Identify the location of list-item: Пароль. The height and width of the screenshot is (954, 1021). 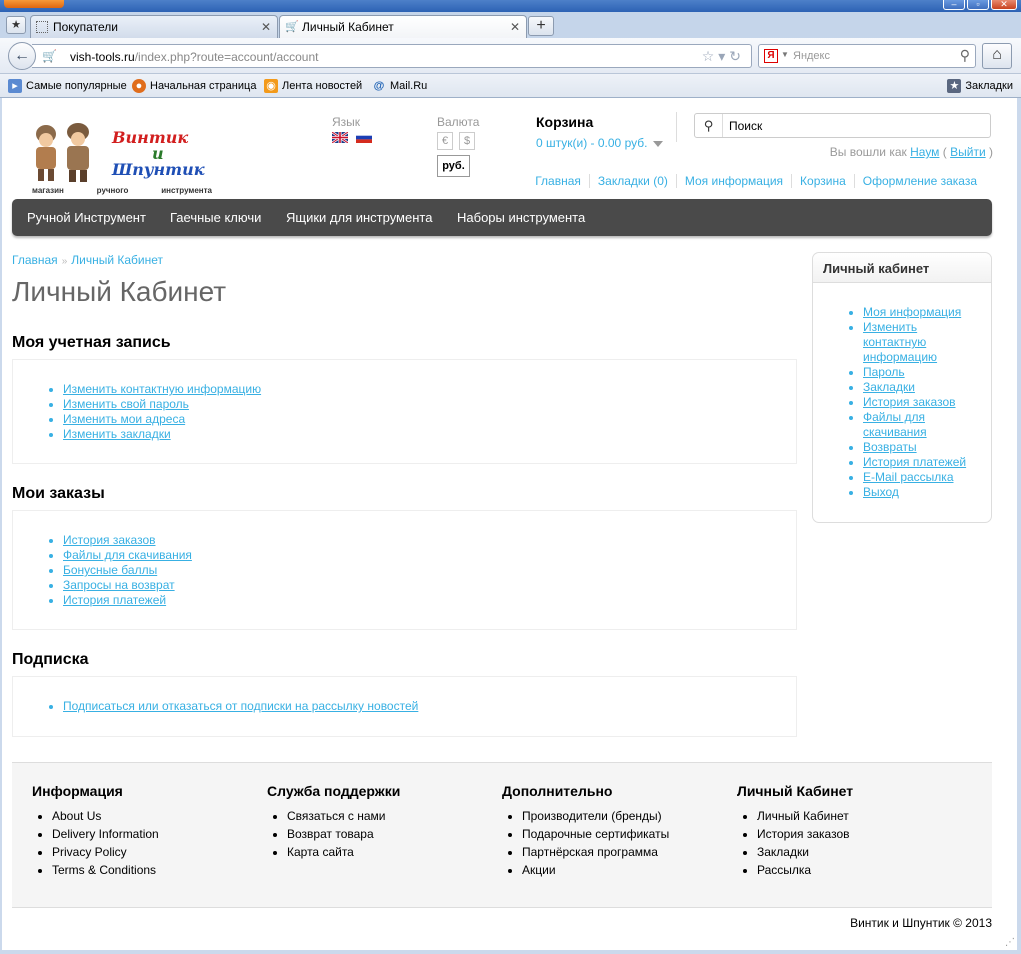
(922, 372).